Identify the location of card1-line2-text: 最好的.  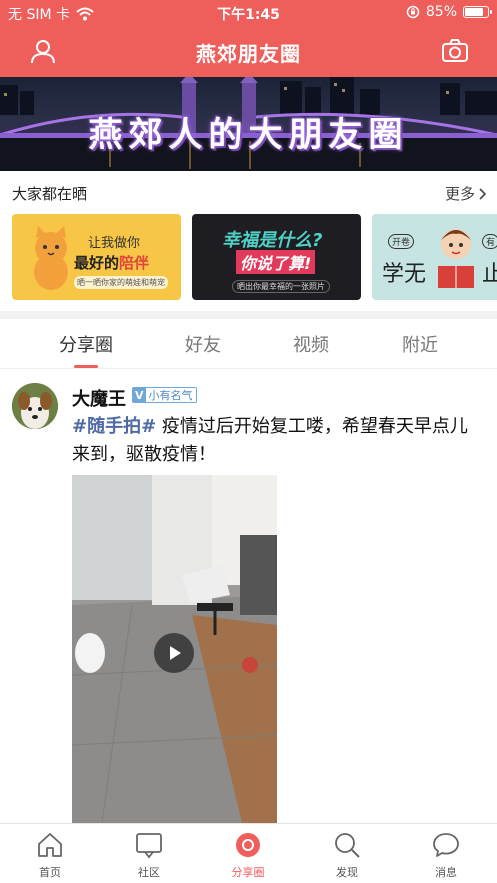
(97, 263).